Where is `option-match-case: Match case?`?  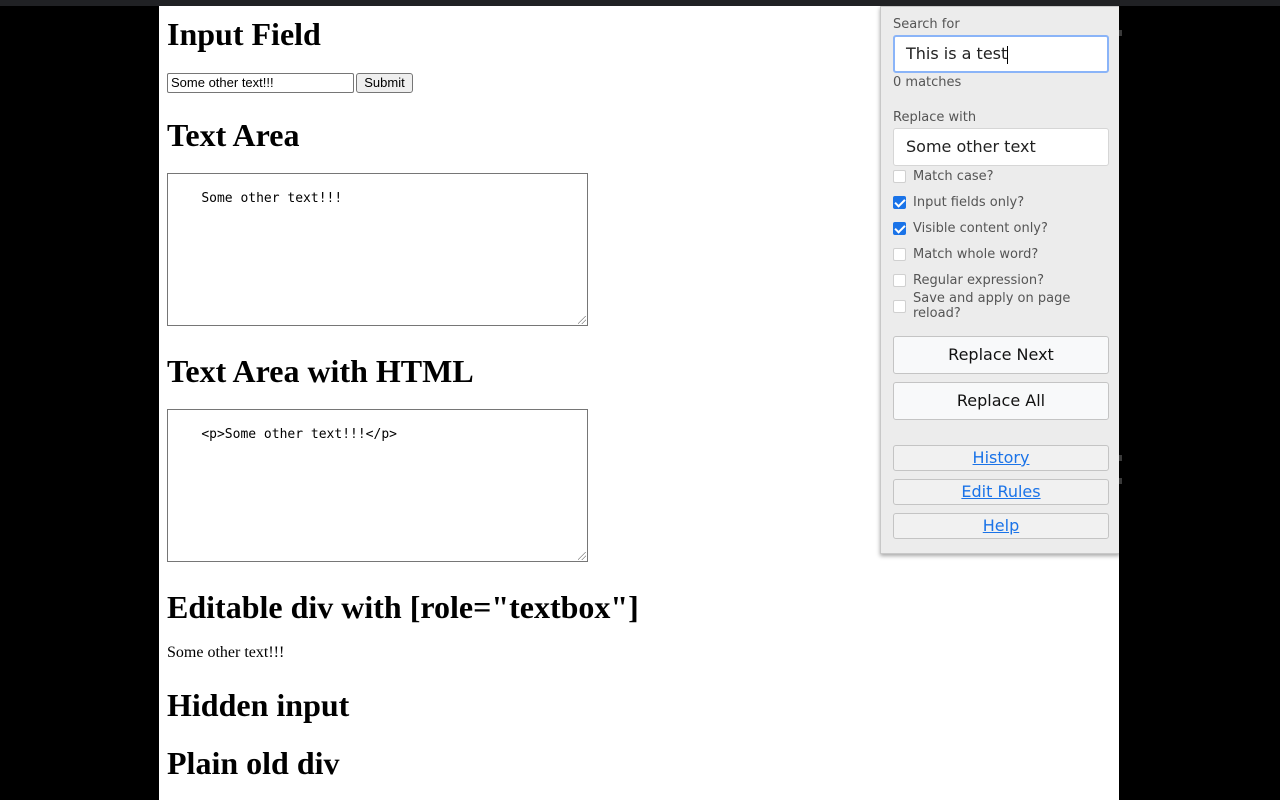
option-match-case: Match case? is located at coordinates (943, 176).